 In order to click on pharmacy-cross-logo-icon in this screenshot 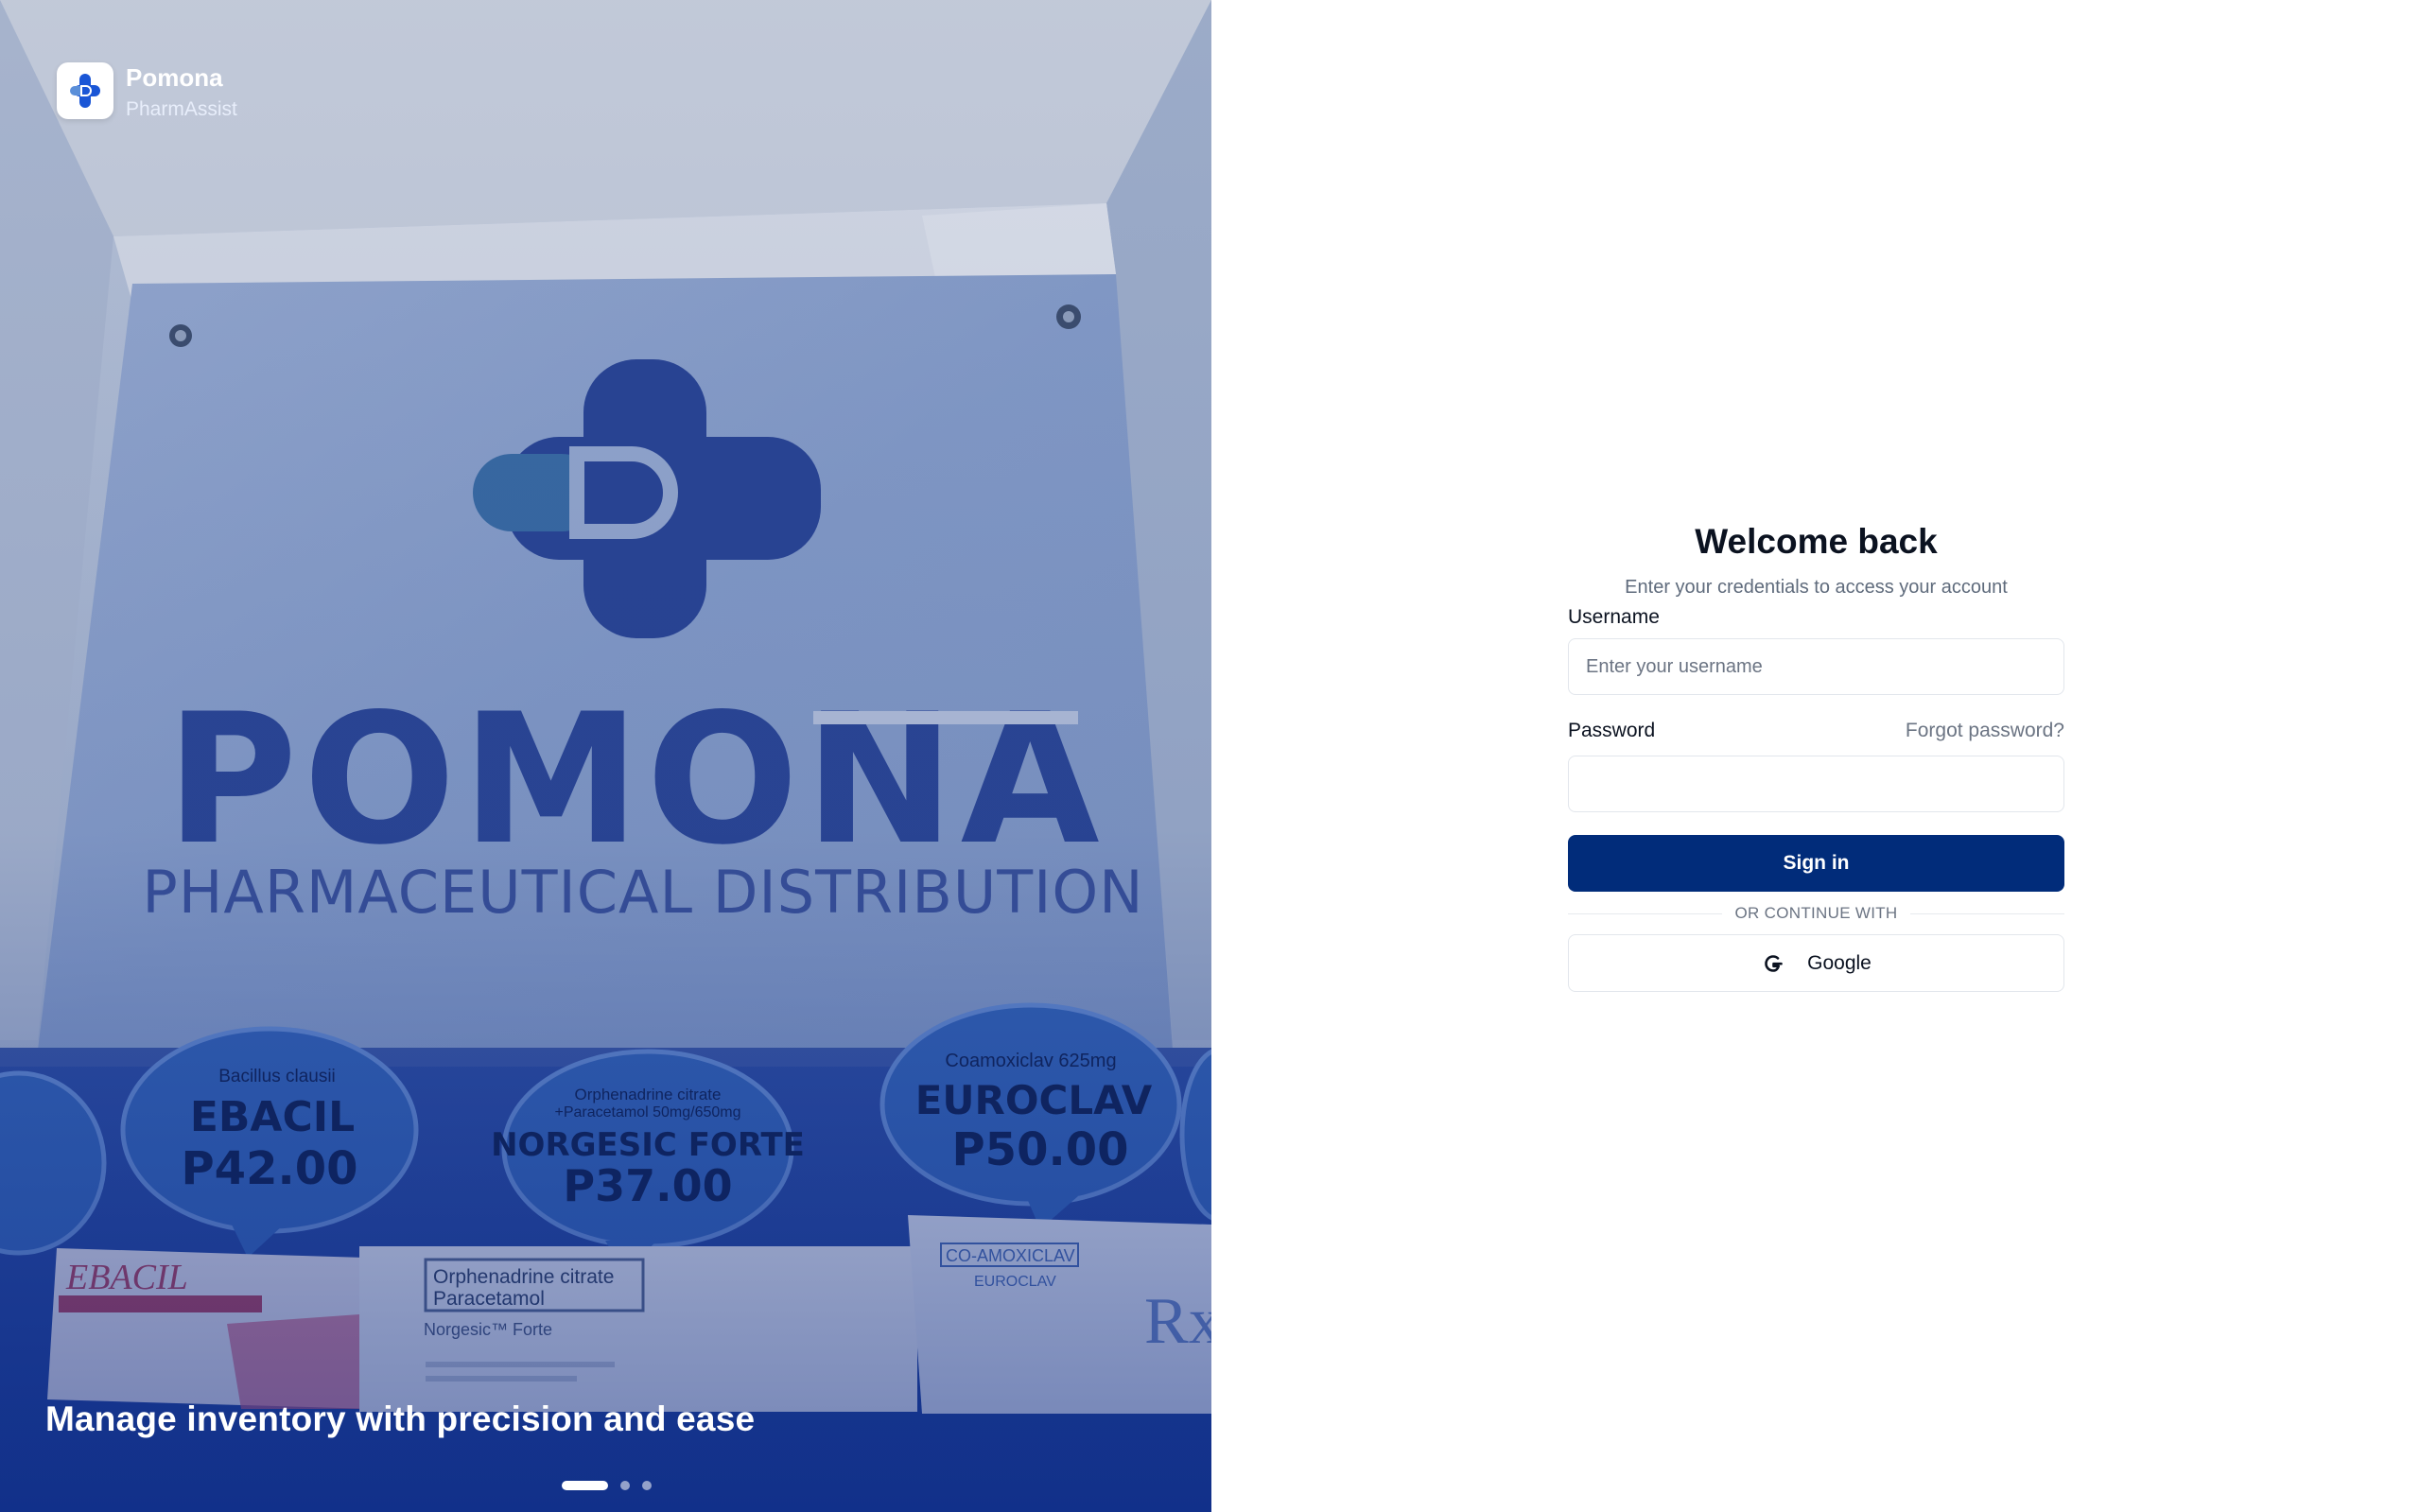, I will do `click(85, 90)`.